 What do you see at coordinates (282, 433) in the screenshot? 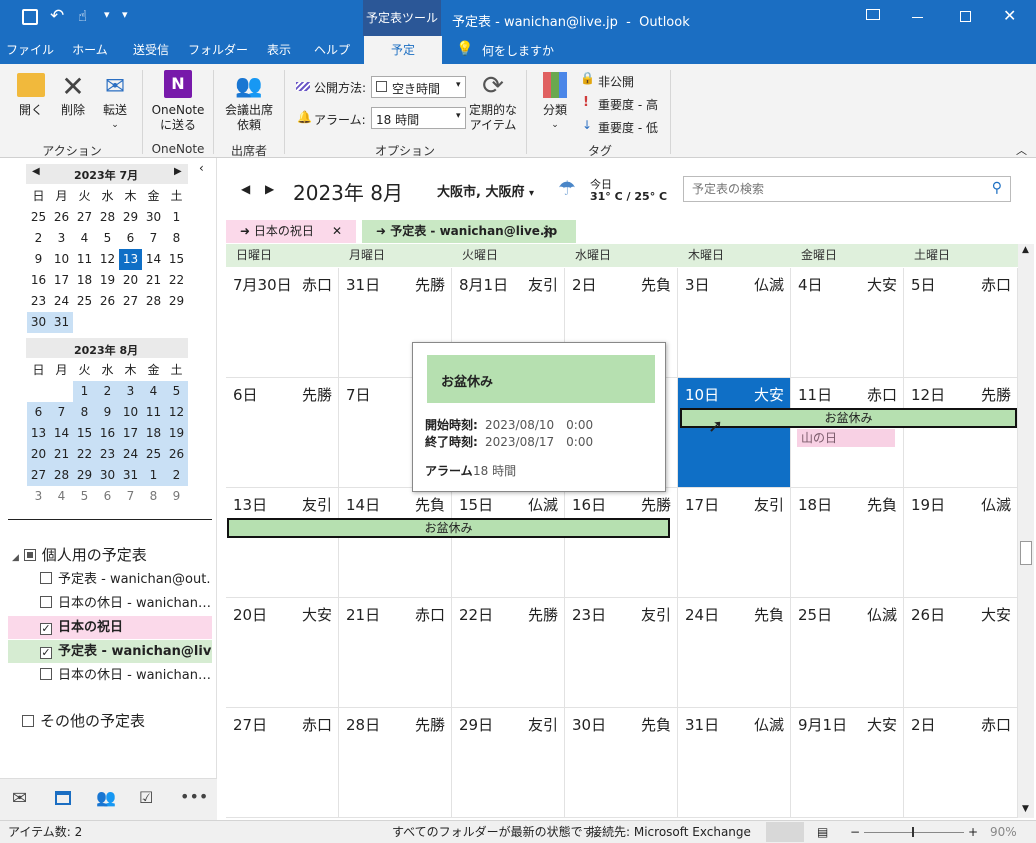
I see `day-cell: 6日 先勝` at bounding box center [282, 433].